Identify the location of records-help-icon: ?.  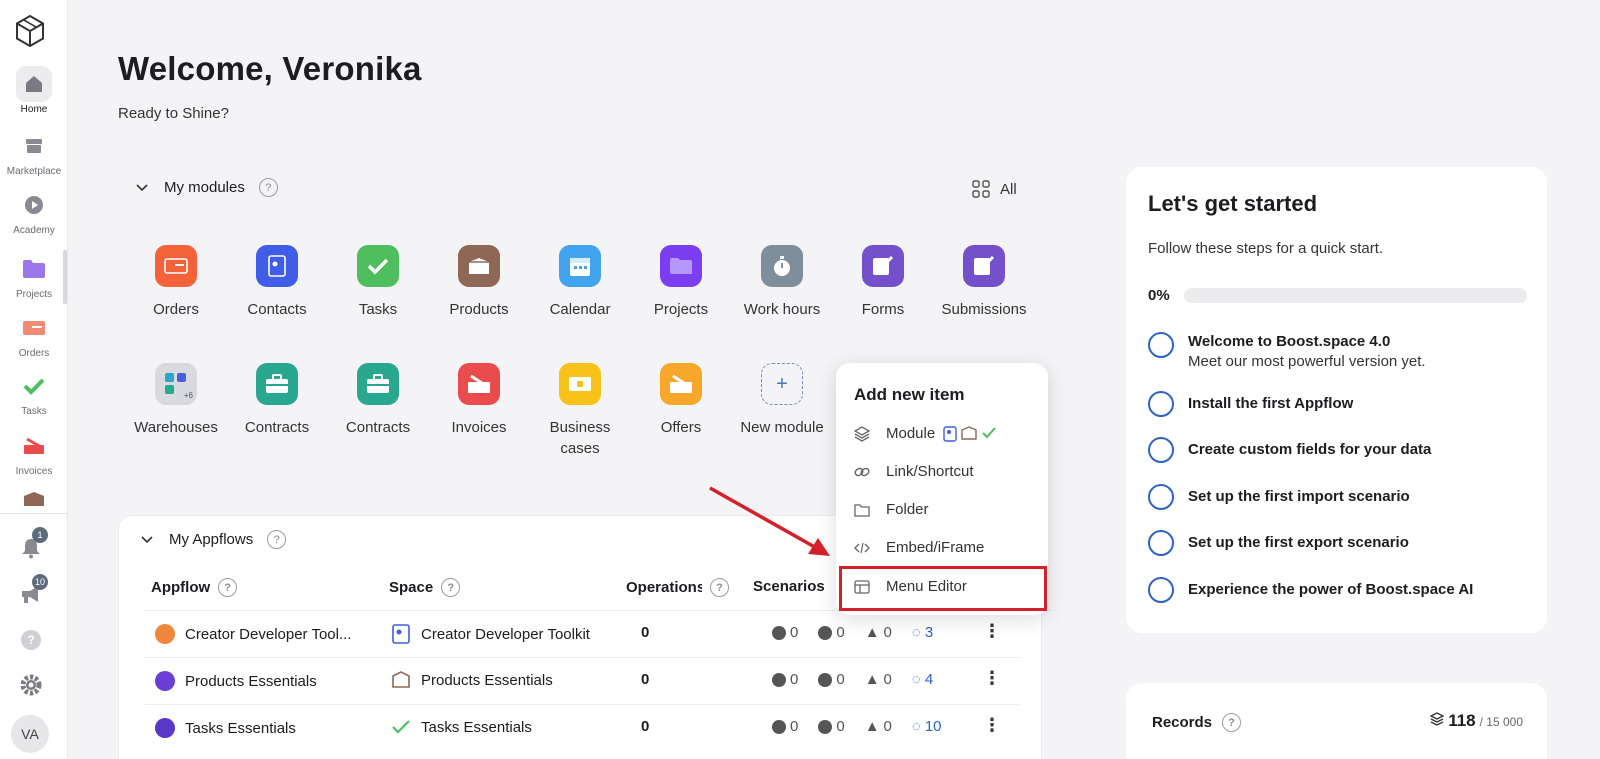
(1232, 722).